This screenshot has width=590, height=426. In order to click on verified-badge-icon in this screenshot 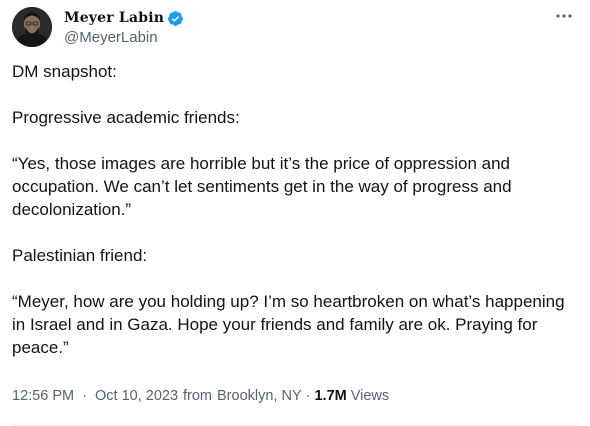, I will do `click(175, 18)`.